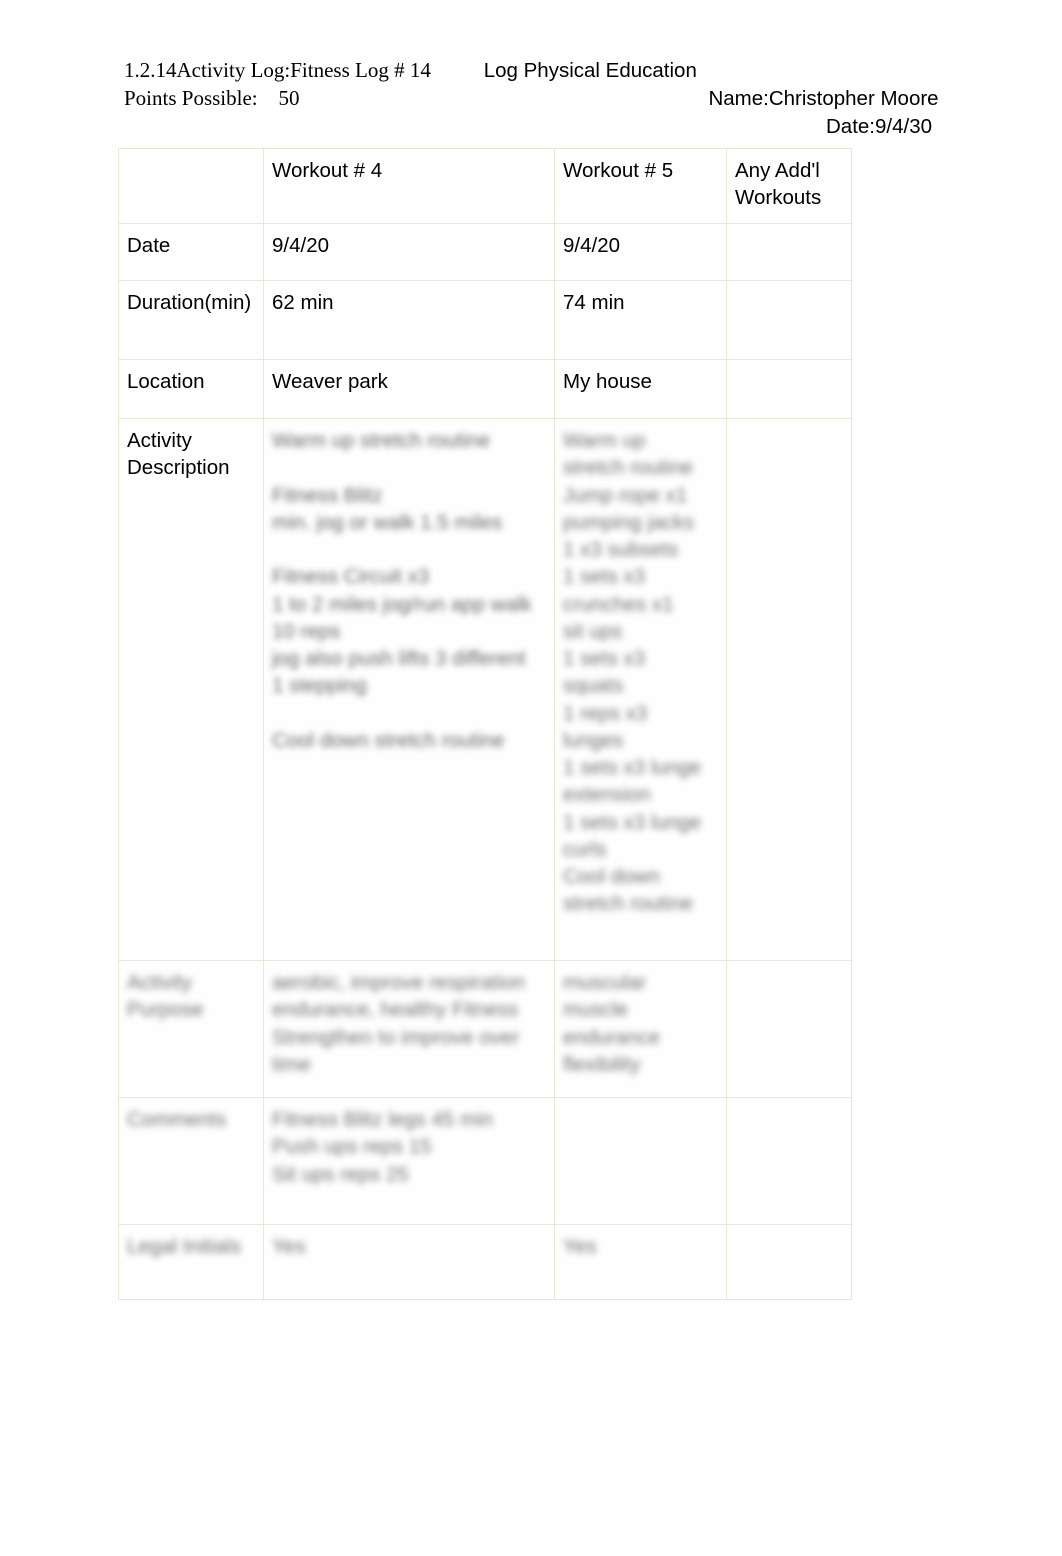  Describe the element at coordinates (387, 522) in the screenshot. I see `text-line: min. jog or walk 1.5 miles` at that location.